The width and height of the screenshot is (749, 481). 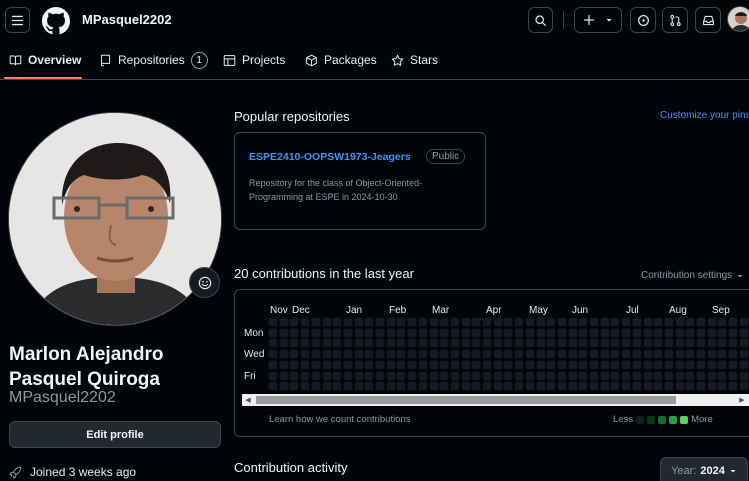 I want to click on create-new-button, so click(x=598, y=20).